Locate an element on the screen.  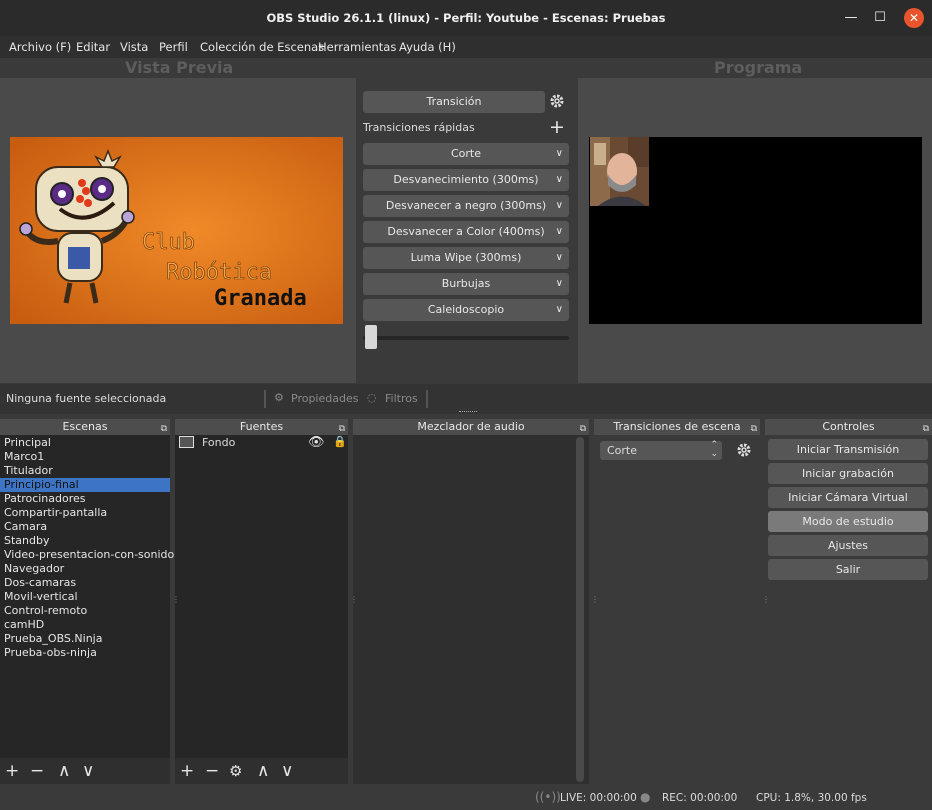
visibility-eye-icon: 👁 is located at coordinates (316, 442).